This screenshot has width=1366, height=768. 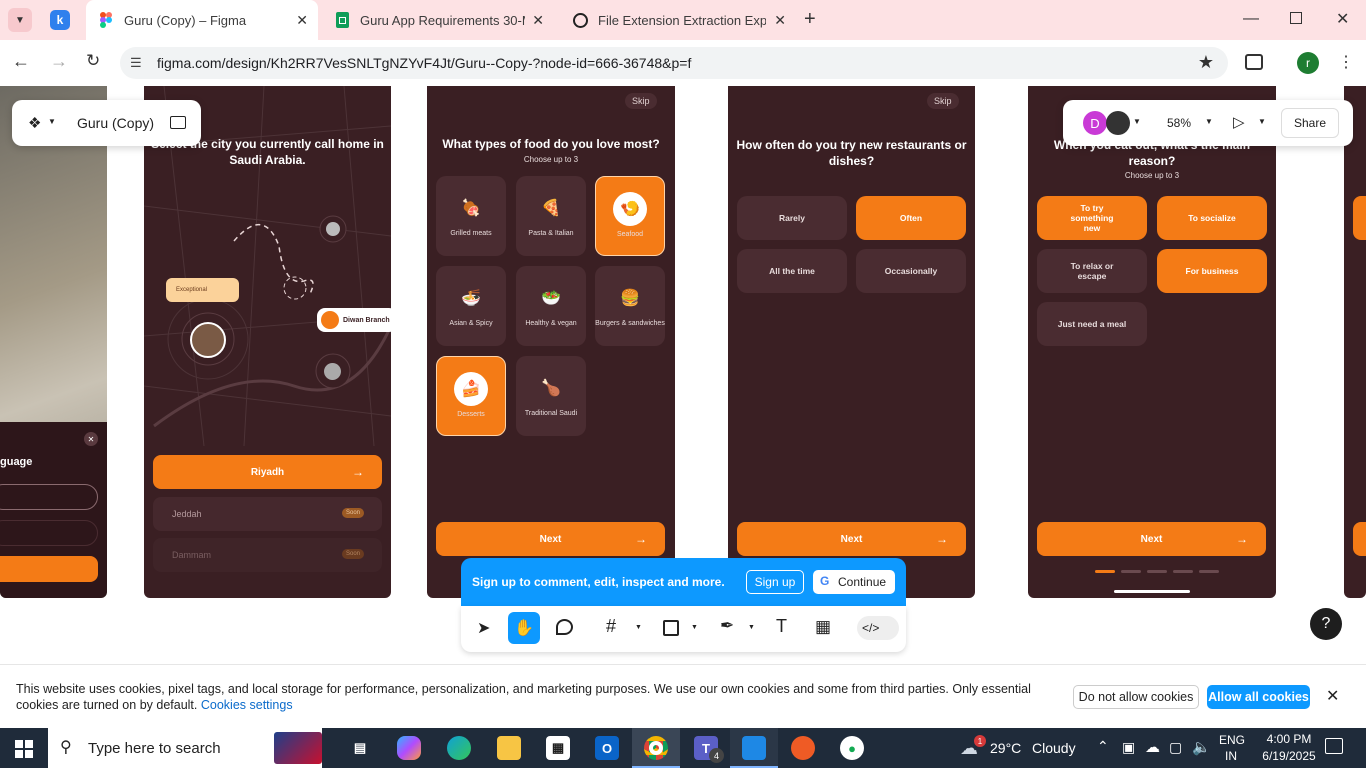 What do you see at coordinates (115, 123) in the screenshot?
I see `file-name: Guru (Copy)` at bounding box center [115, 123].